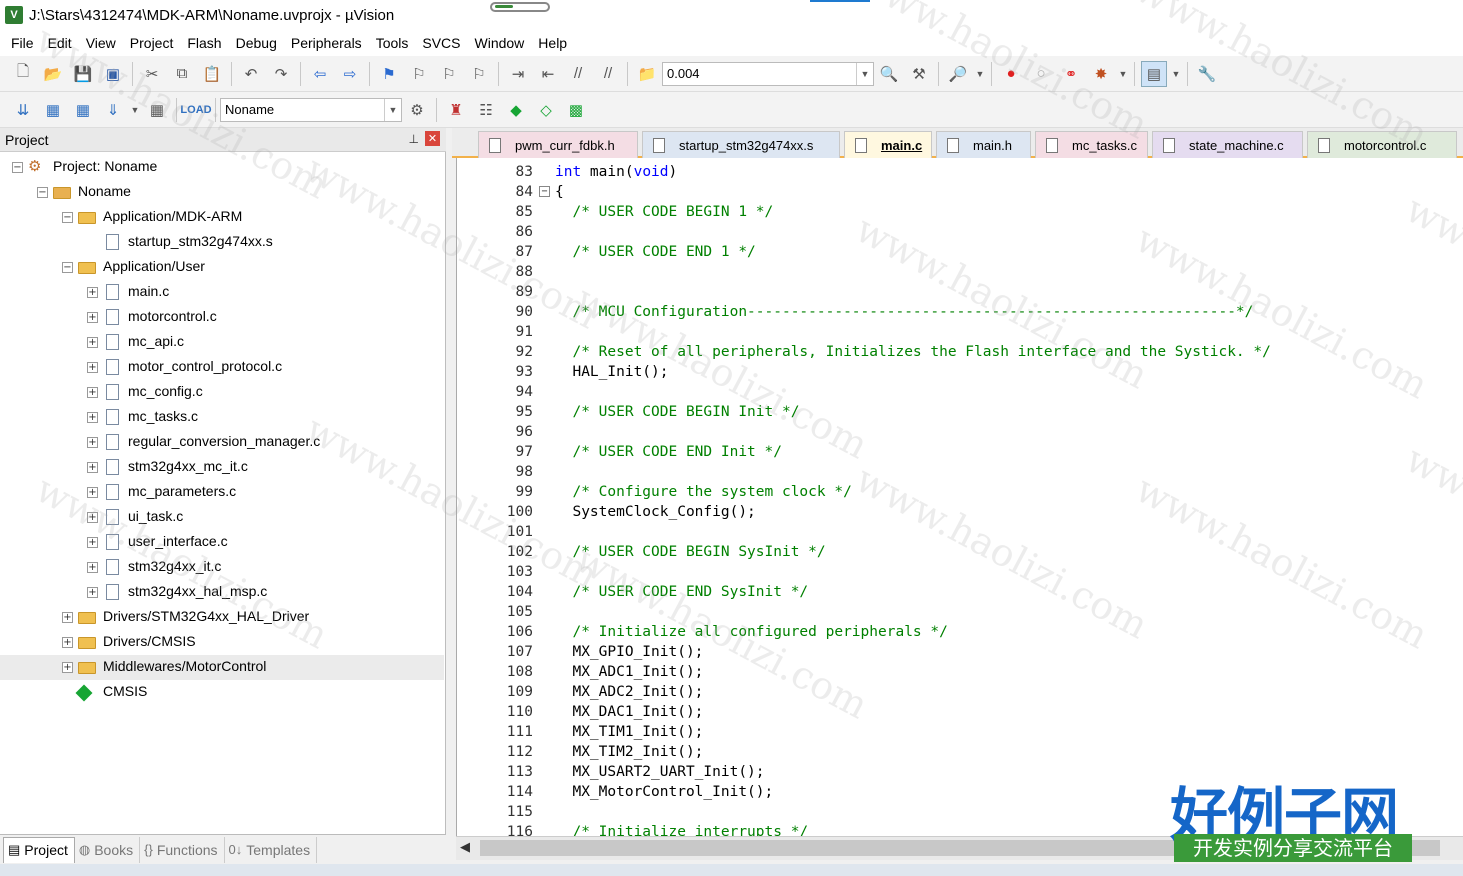 Image resolution: width=1463 pixels, height=876 pixels. What do you see at coordinates (546, 110) in the screenshot?
I see `pack-installer-icon: ◇` at bounding box center [546, 110].